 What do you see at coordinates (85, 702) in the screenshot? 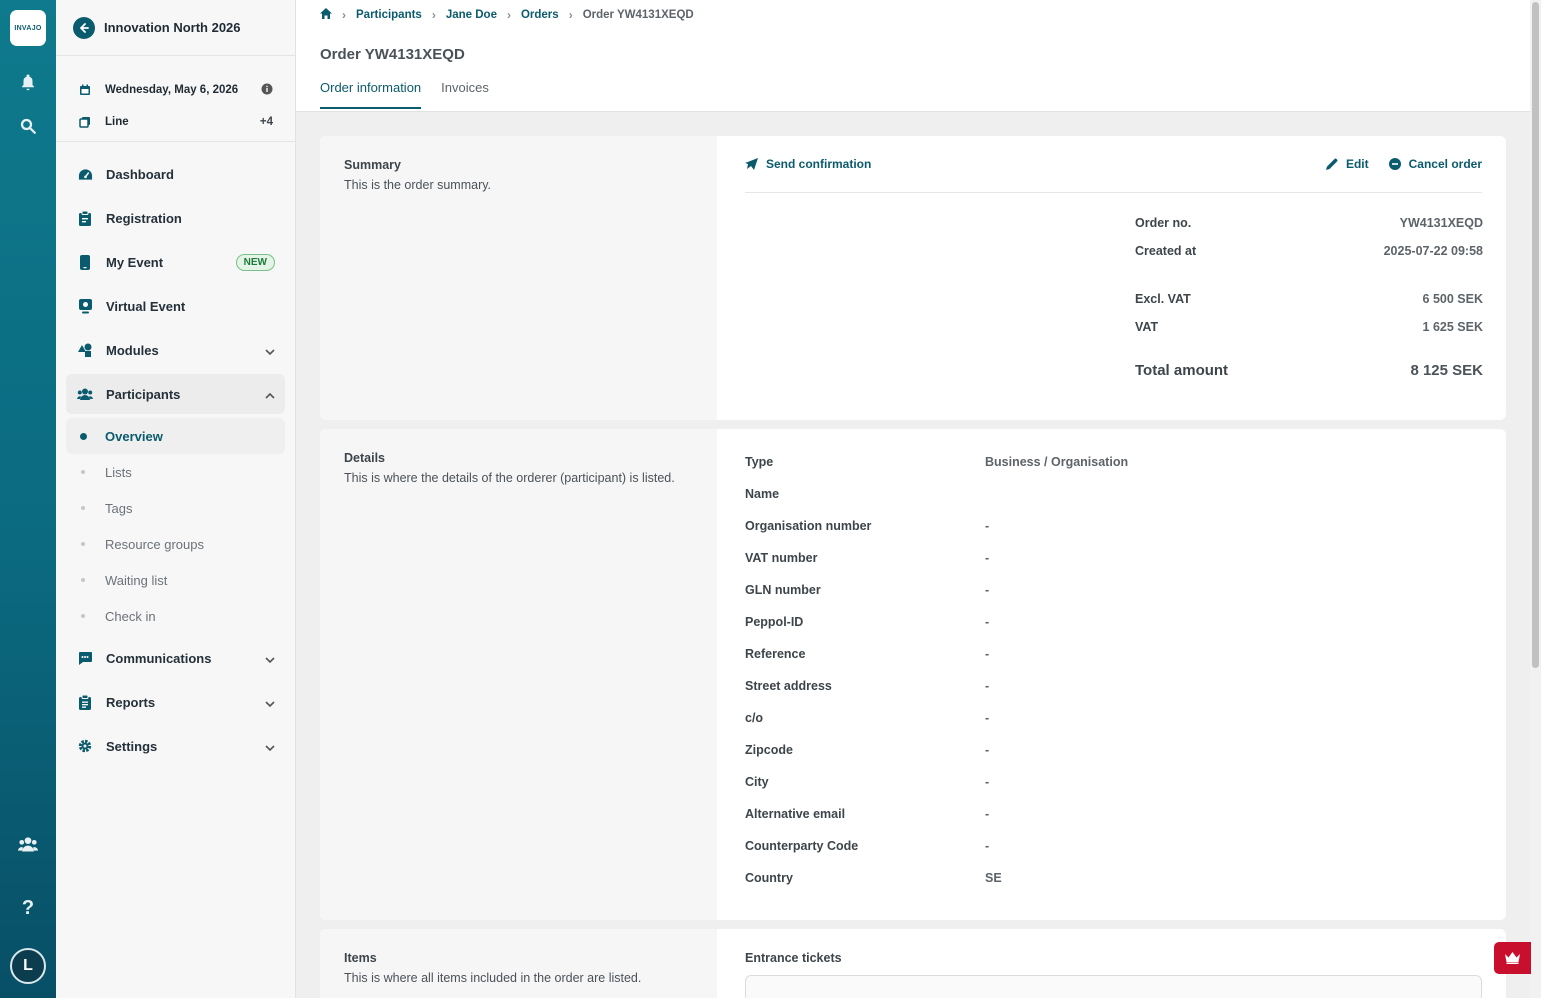
I see `report-icon` at bounding box center [85, 702].